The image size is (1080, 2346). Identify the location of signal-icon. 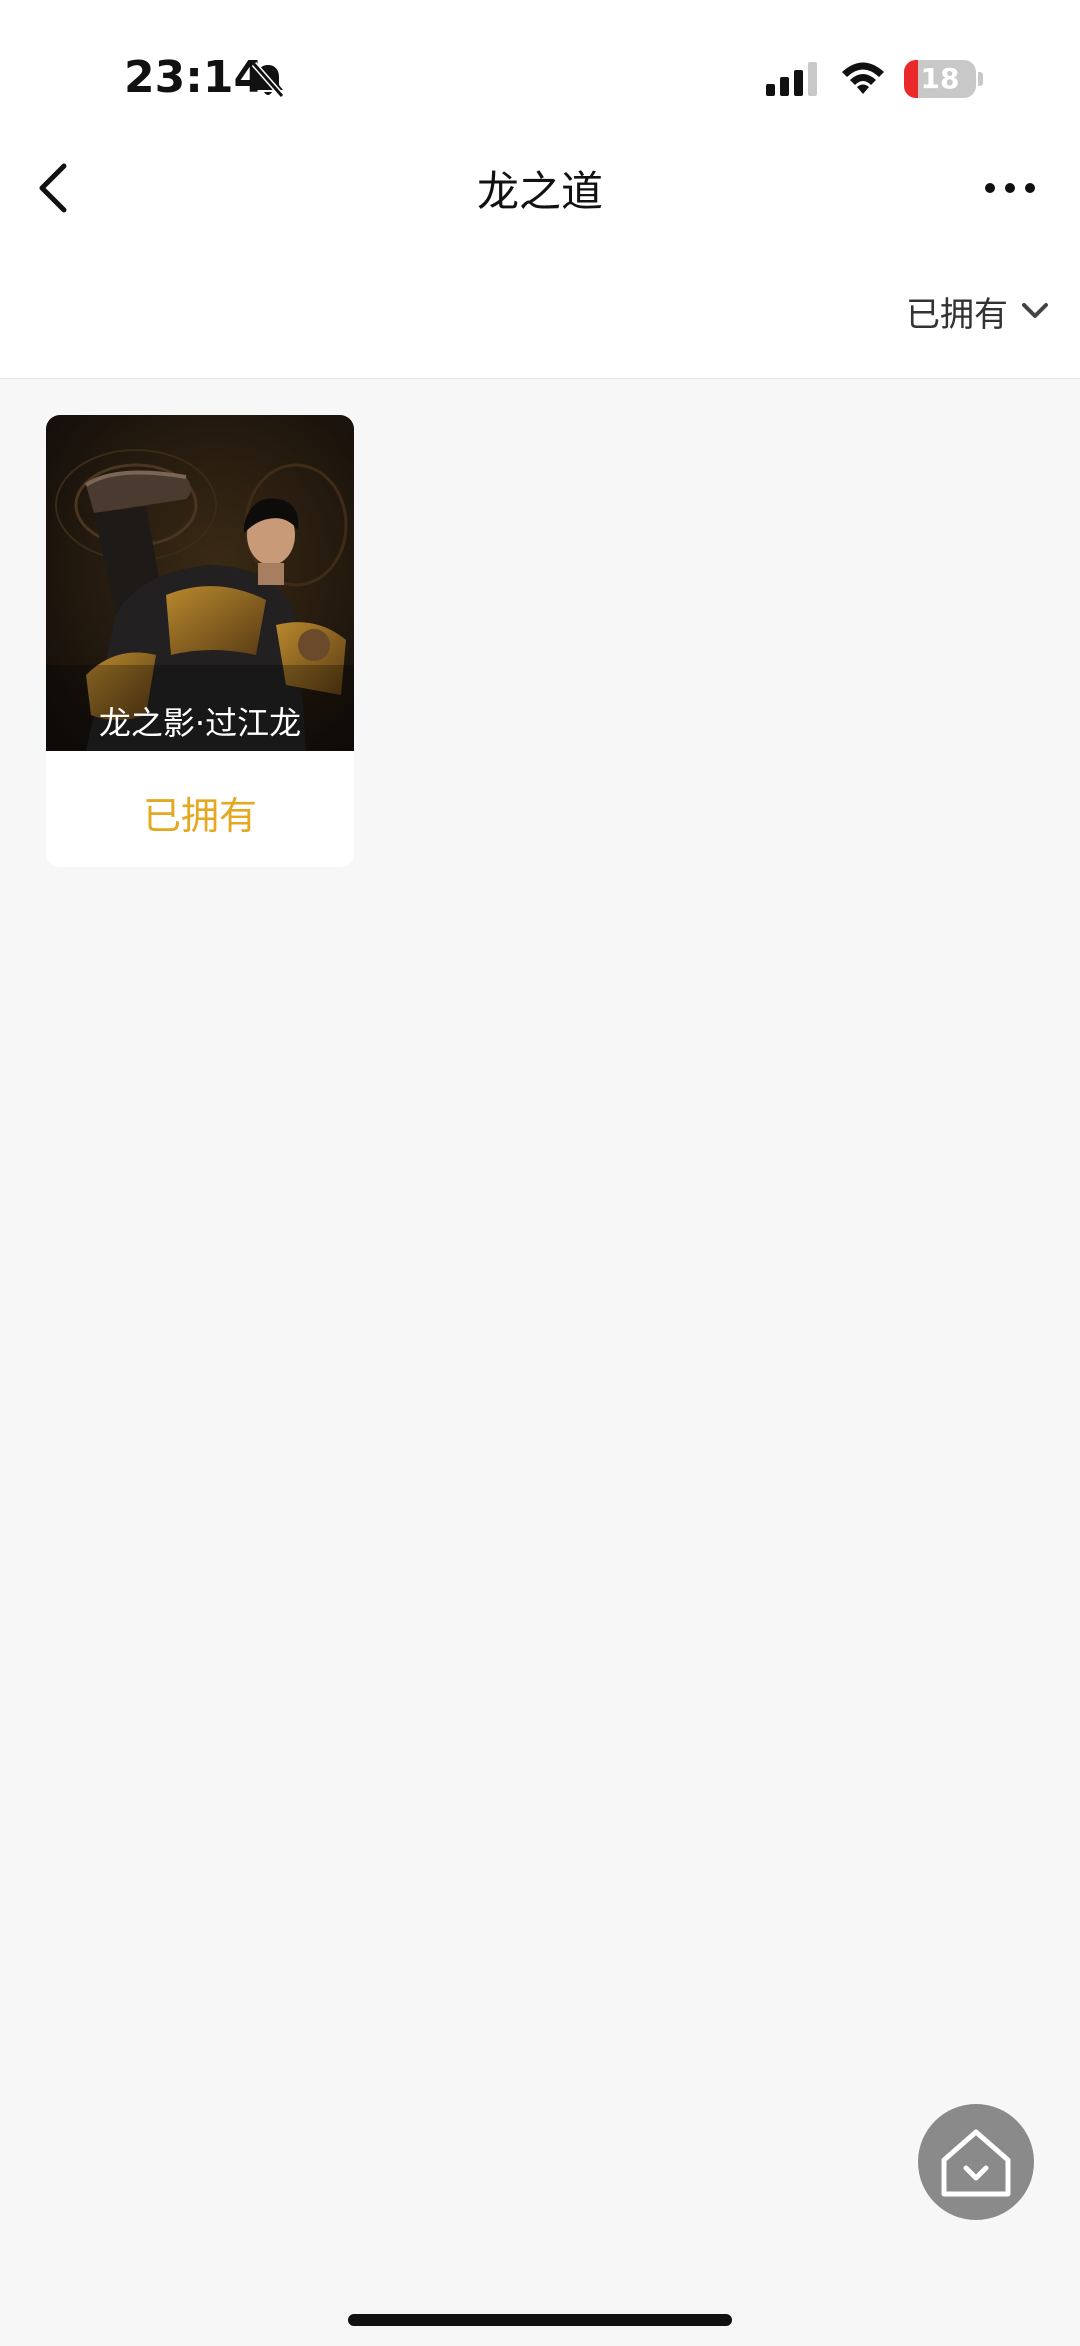
(791, 79).